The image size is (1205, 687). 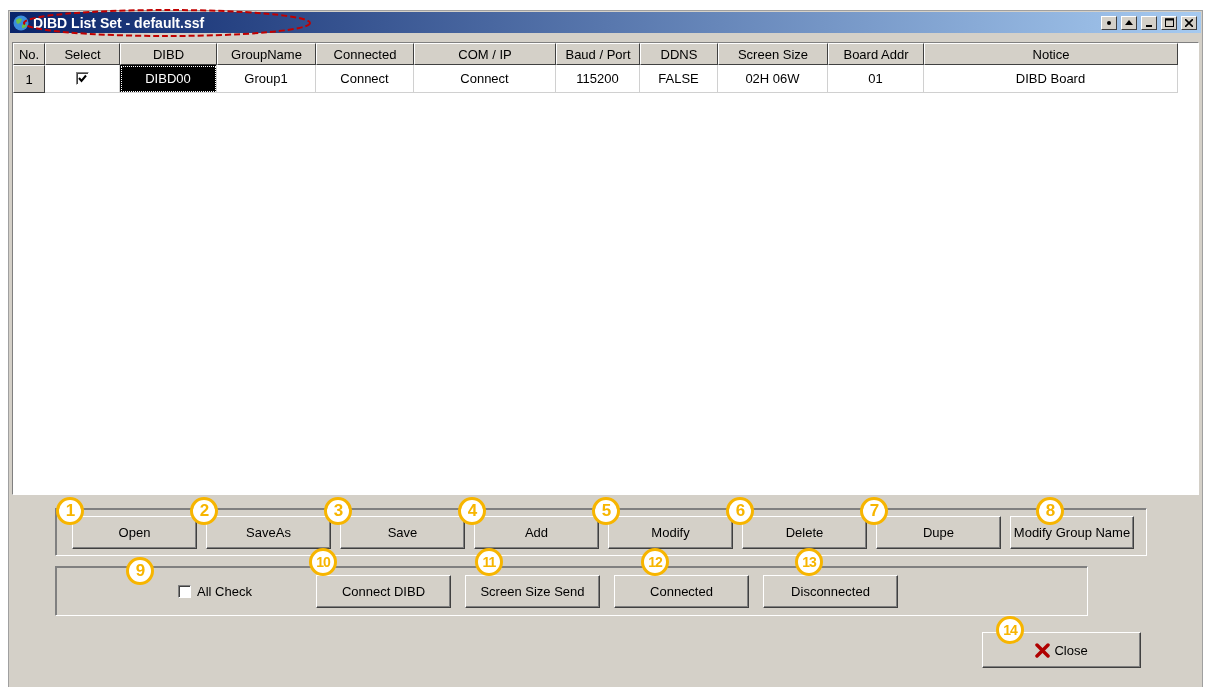 I want to click on callout-badge: 14, so click(x=1010, y=630).